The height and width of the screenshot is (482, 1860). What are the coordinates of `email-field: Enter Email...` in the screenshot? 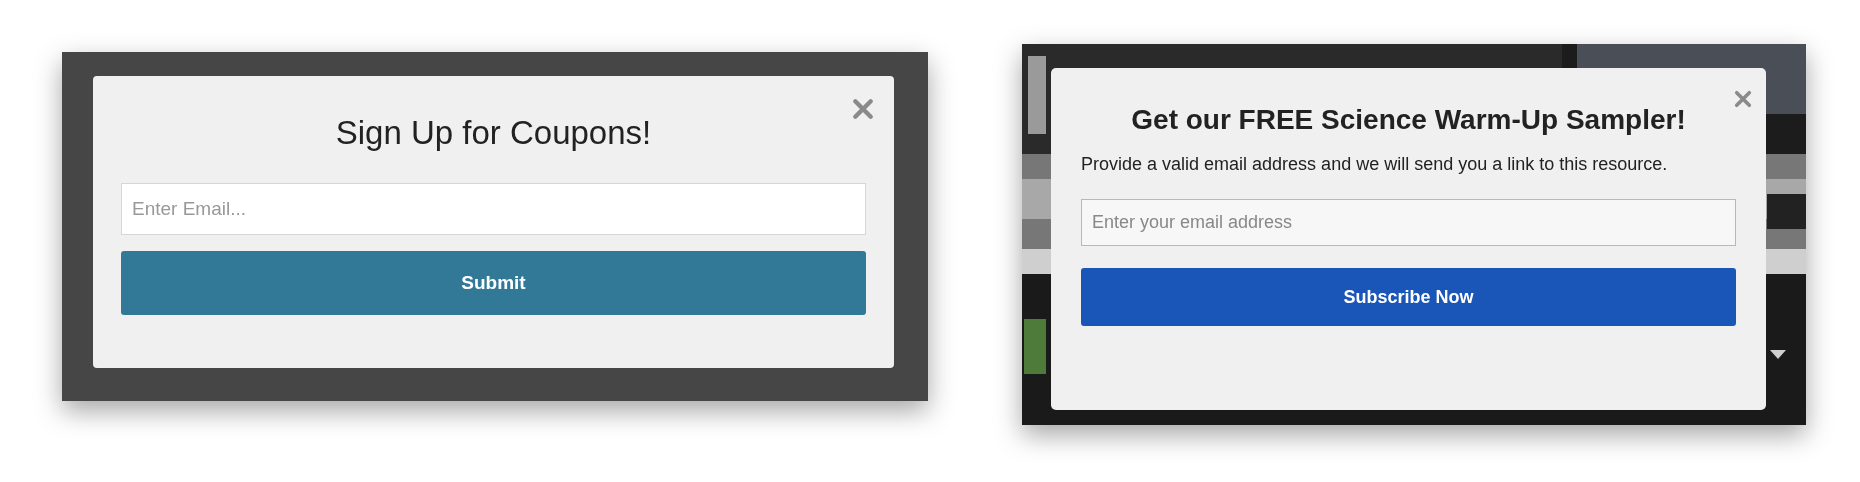 It's located at (493, 209).